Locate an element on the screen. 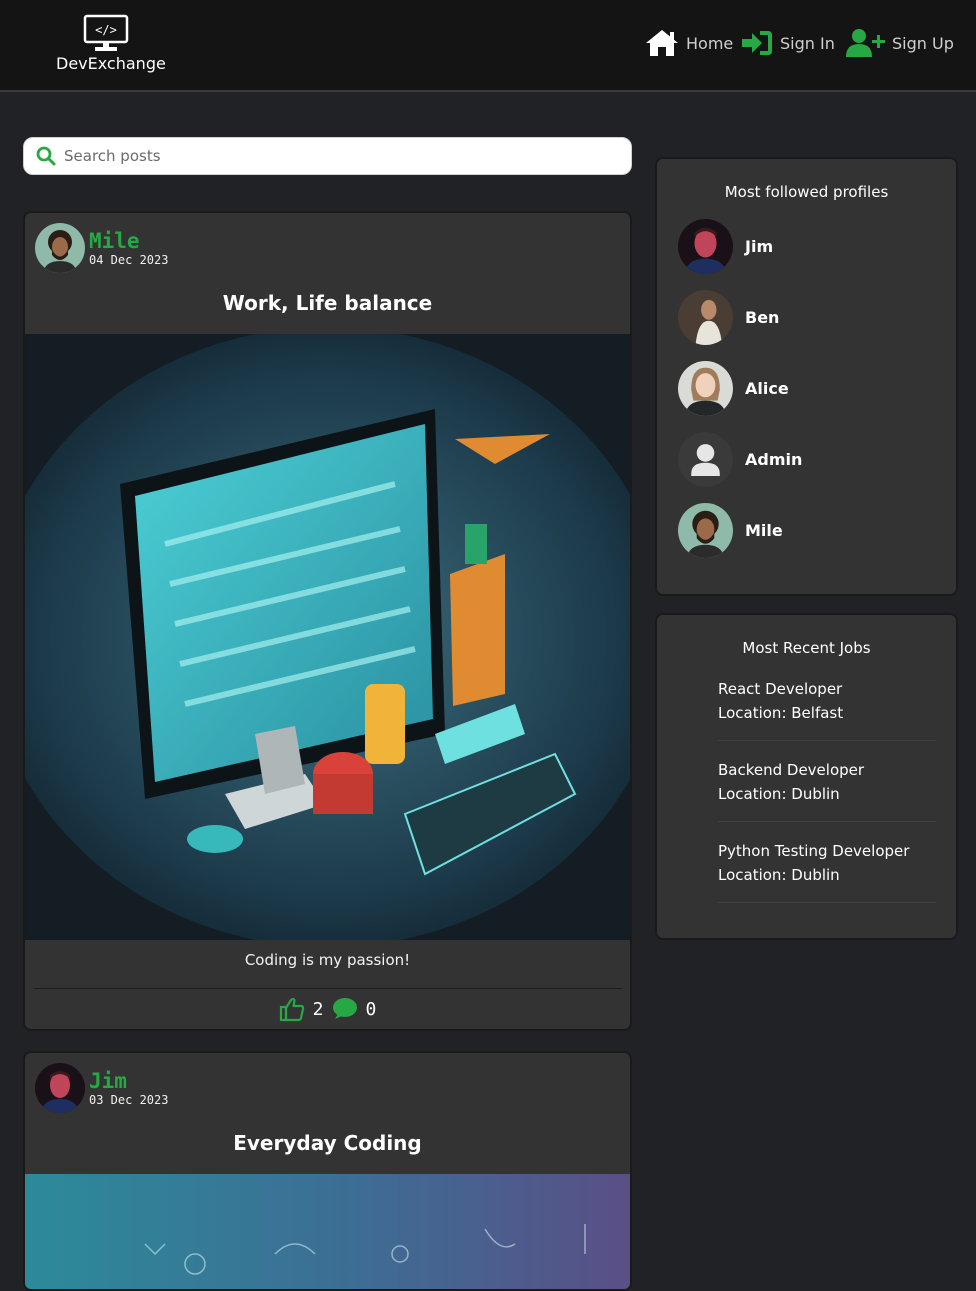  monitor-code-icon: </> is located at coordinates (106, 32).